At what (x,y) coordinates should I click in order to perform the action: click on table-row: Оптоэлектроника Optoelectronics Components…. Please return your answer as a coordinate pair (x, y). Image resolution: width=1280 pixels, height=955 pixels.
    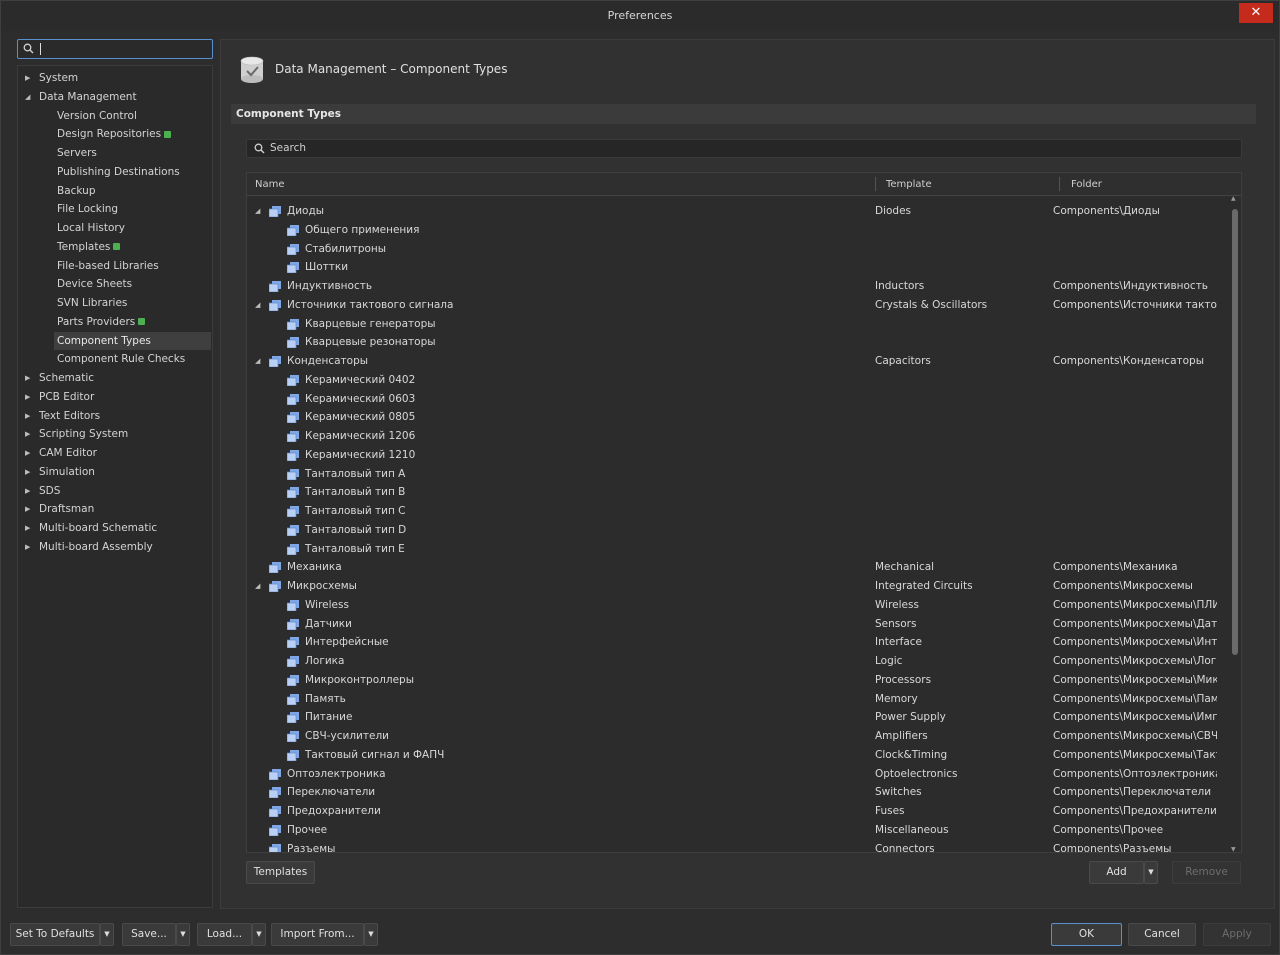
    Looking at the image, I should click on (737, 774).